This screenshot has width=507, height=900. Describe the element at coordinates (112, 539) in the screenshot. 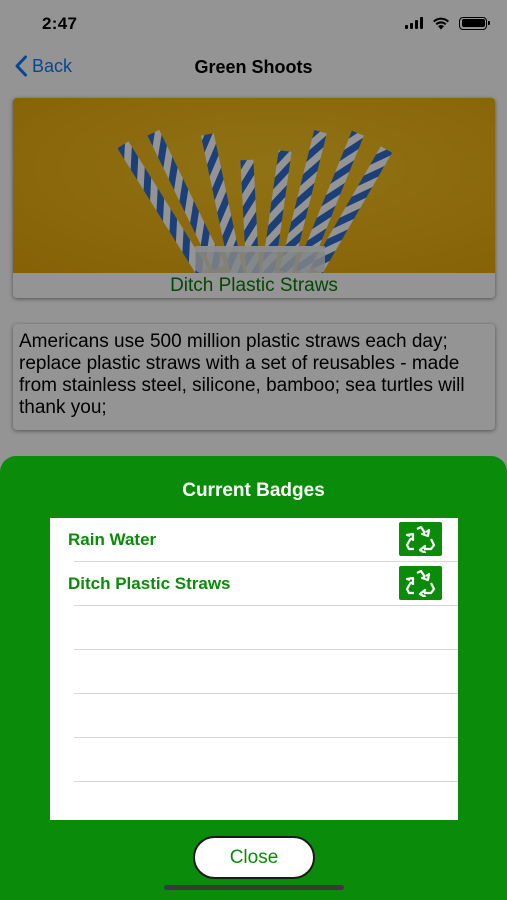

I see `badge-label: Rain Water` at that location.